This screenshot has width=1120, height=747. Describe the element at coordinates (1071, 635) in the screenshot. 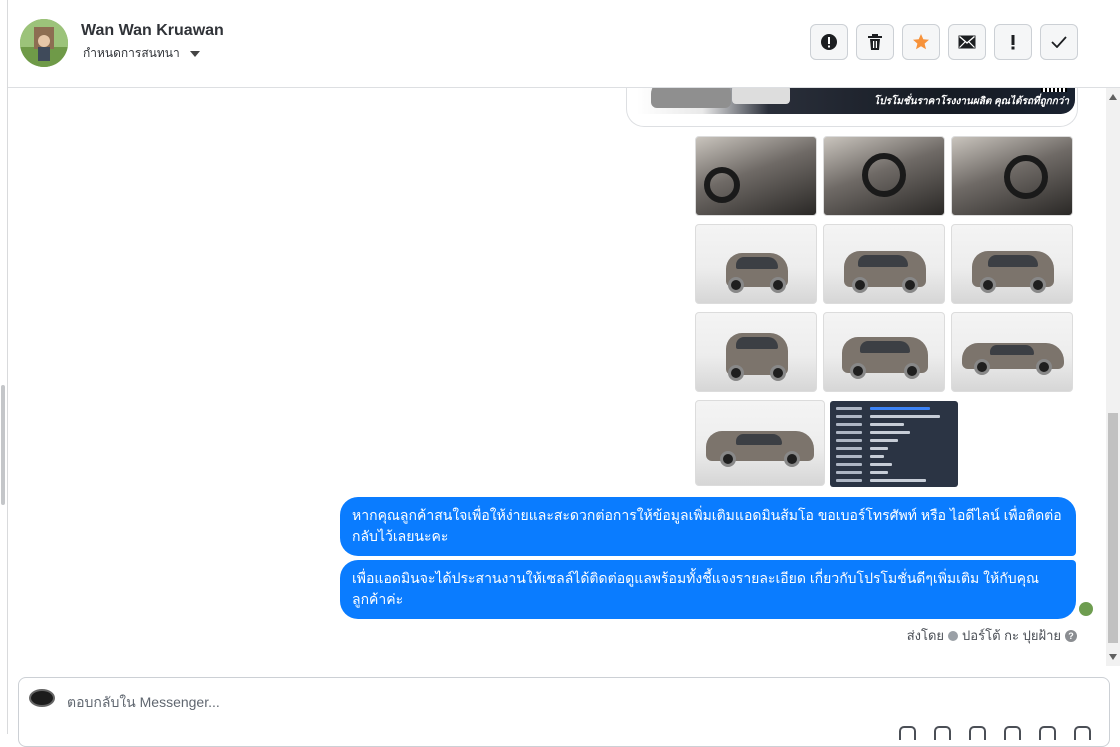

I see `help-icon: ?` at that location.